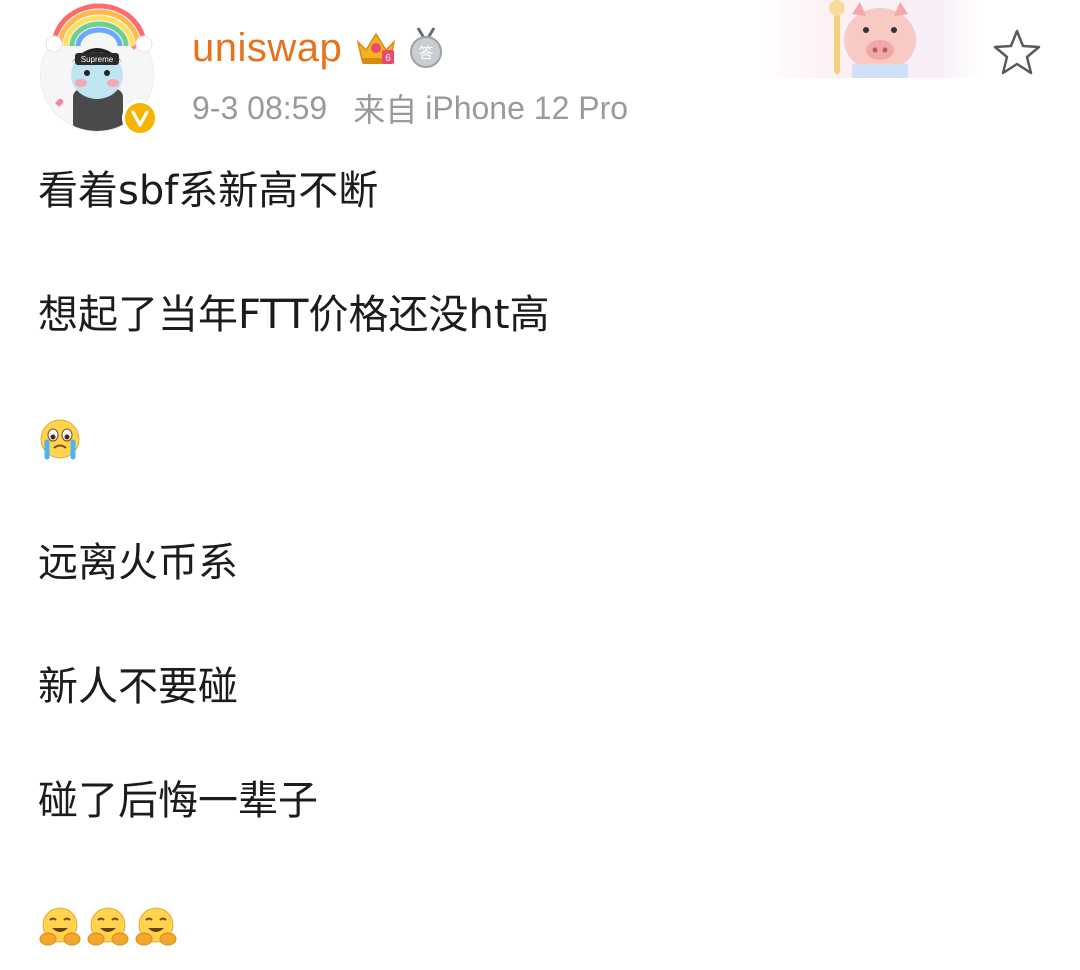 The image size is (1080, 970). Describe the element at coordinates (385, 110) in the screenshot. I see `source-prefix: 来自` at that location.